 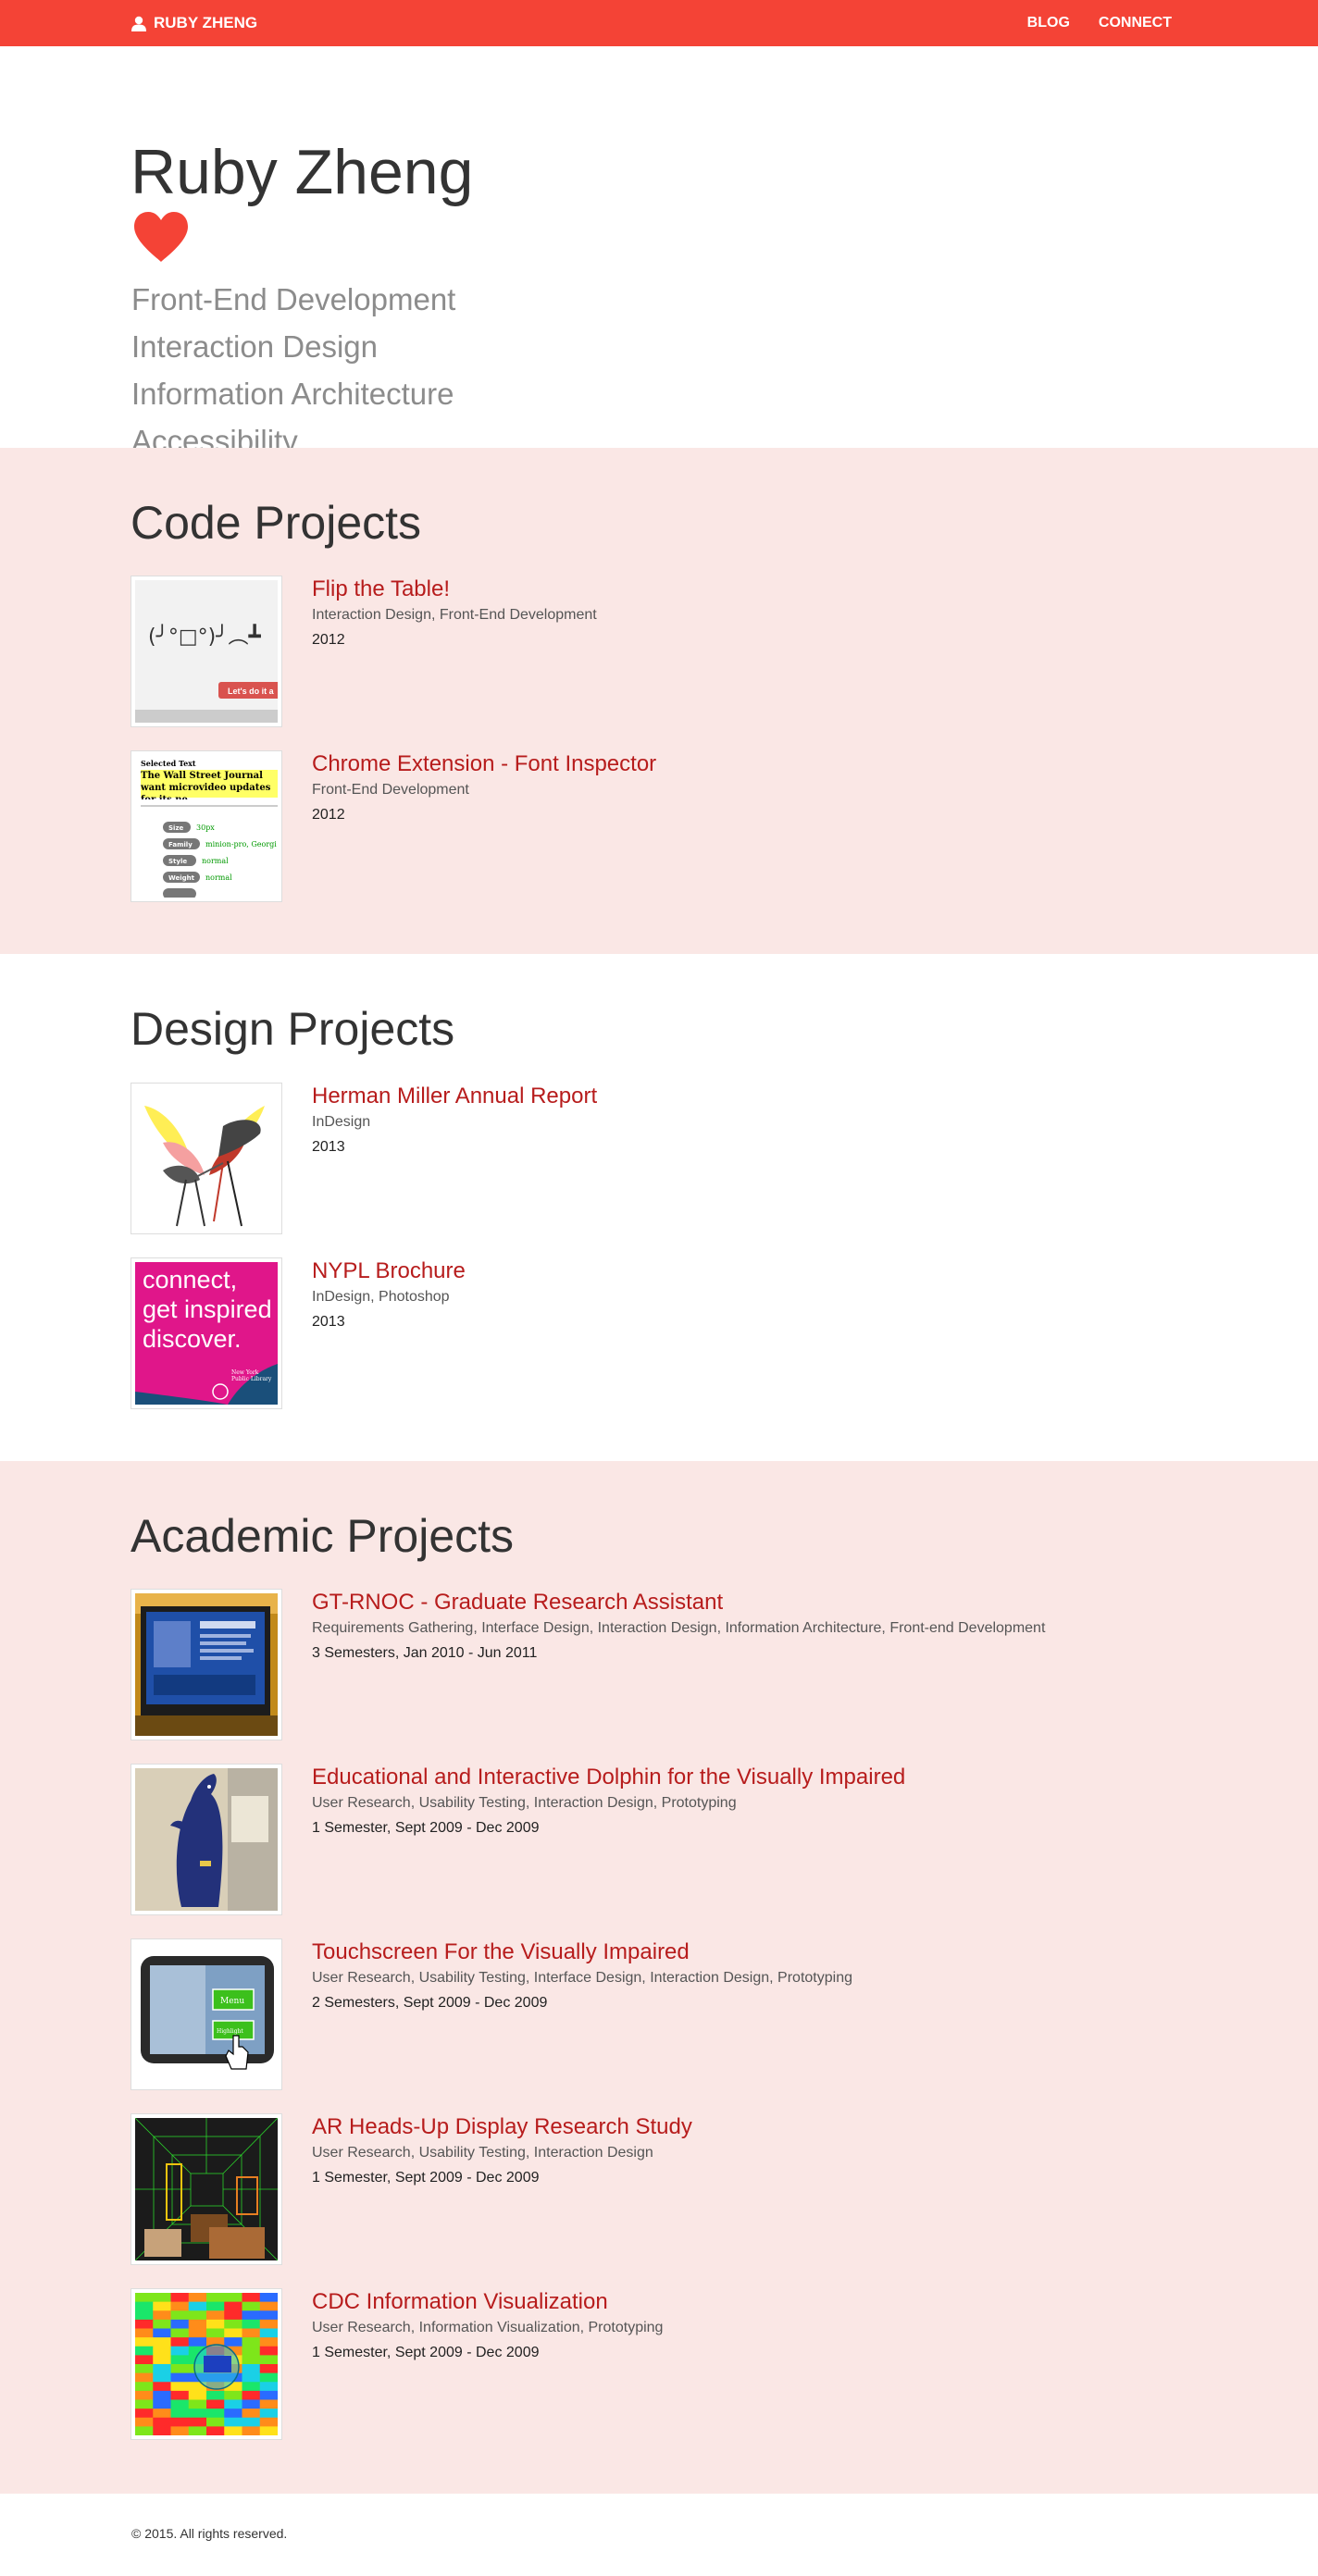 I want to click on project-thumbnail: (╯°□°)╯︵┻ Let's do it a, so click(x=206, y=651).